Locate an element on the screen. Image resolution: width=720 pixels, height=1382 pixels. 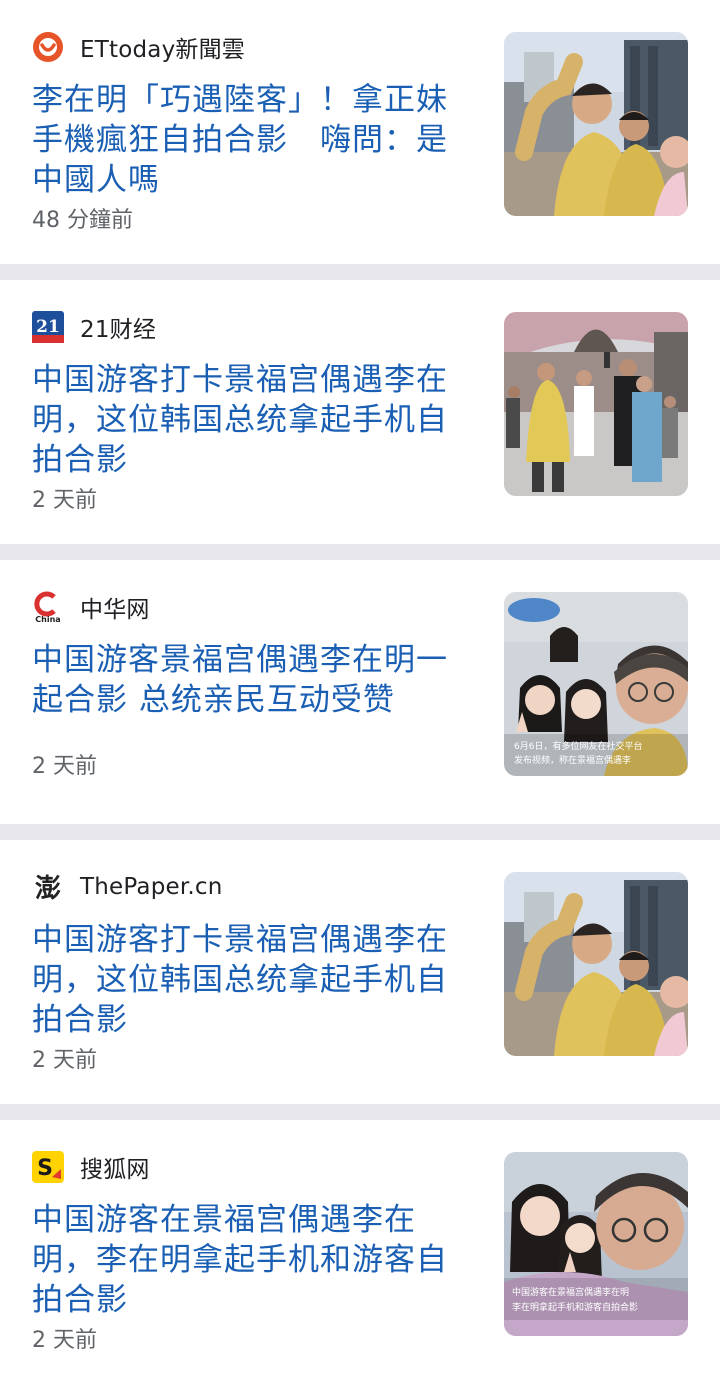
news-source: ETtoday新聞雲 is located at coordinates (138, 47).